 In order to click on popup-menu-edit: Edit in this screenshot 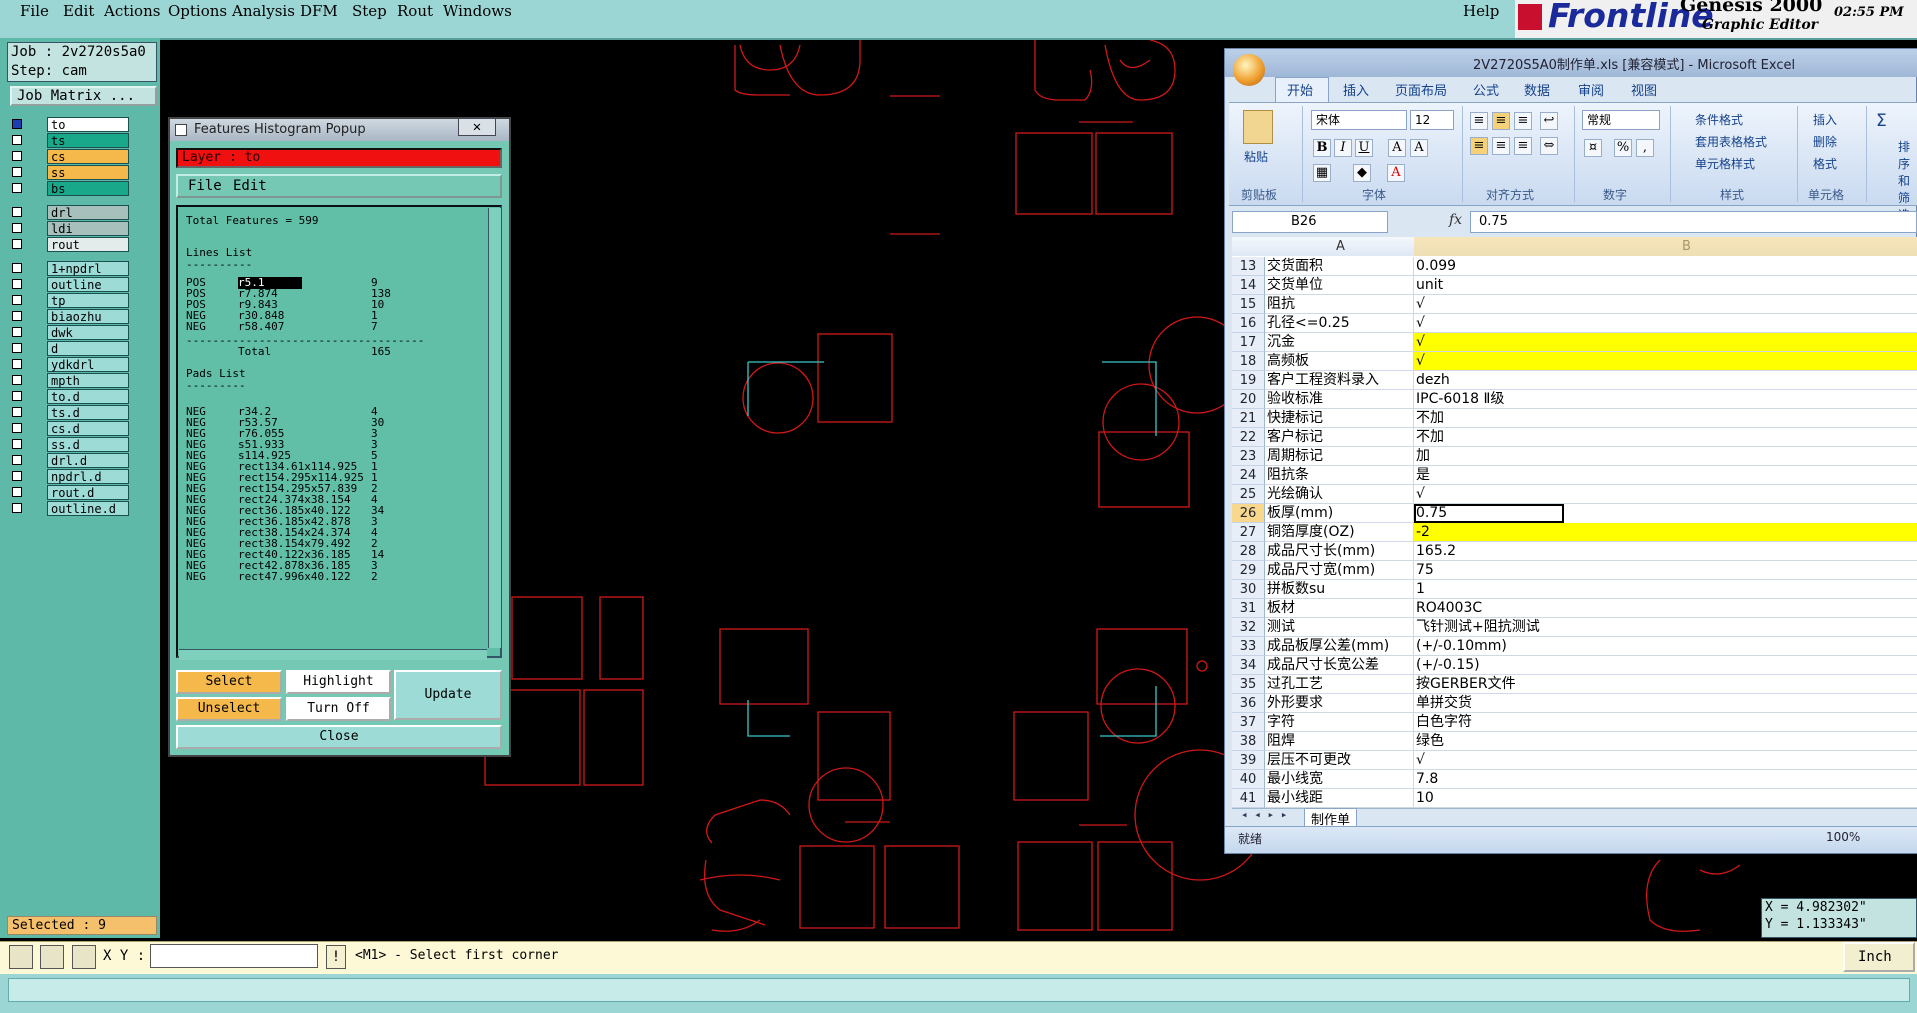, I will do `click(250, 186)`.